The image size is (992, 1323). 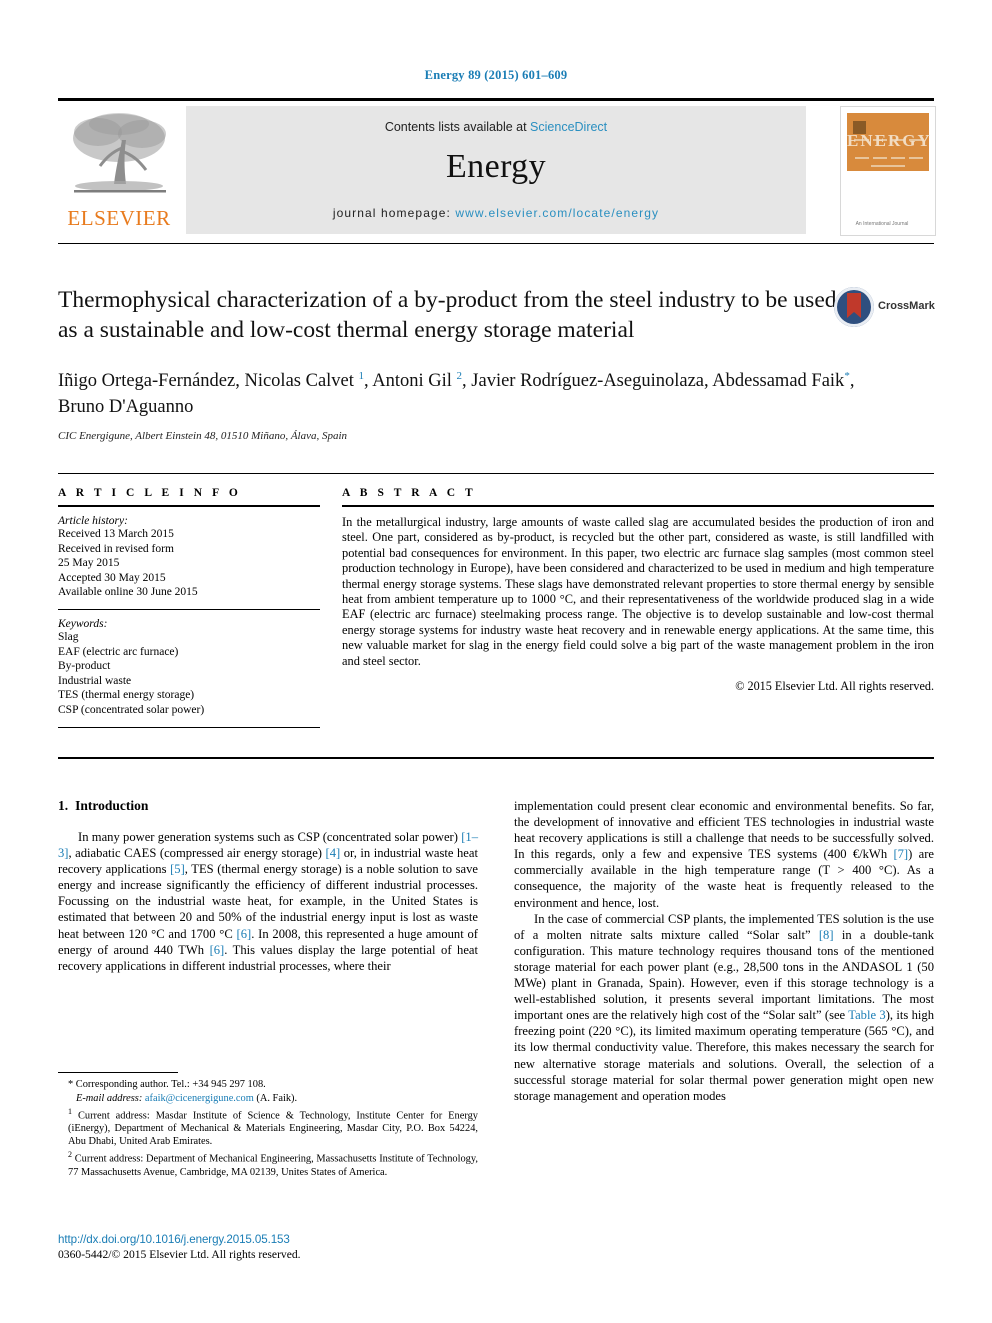 I want to click on panel-bottom-rule, so click(x=496, y=758).